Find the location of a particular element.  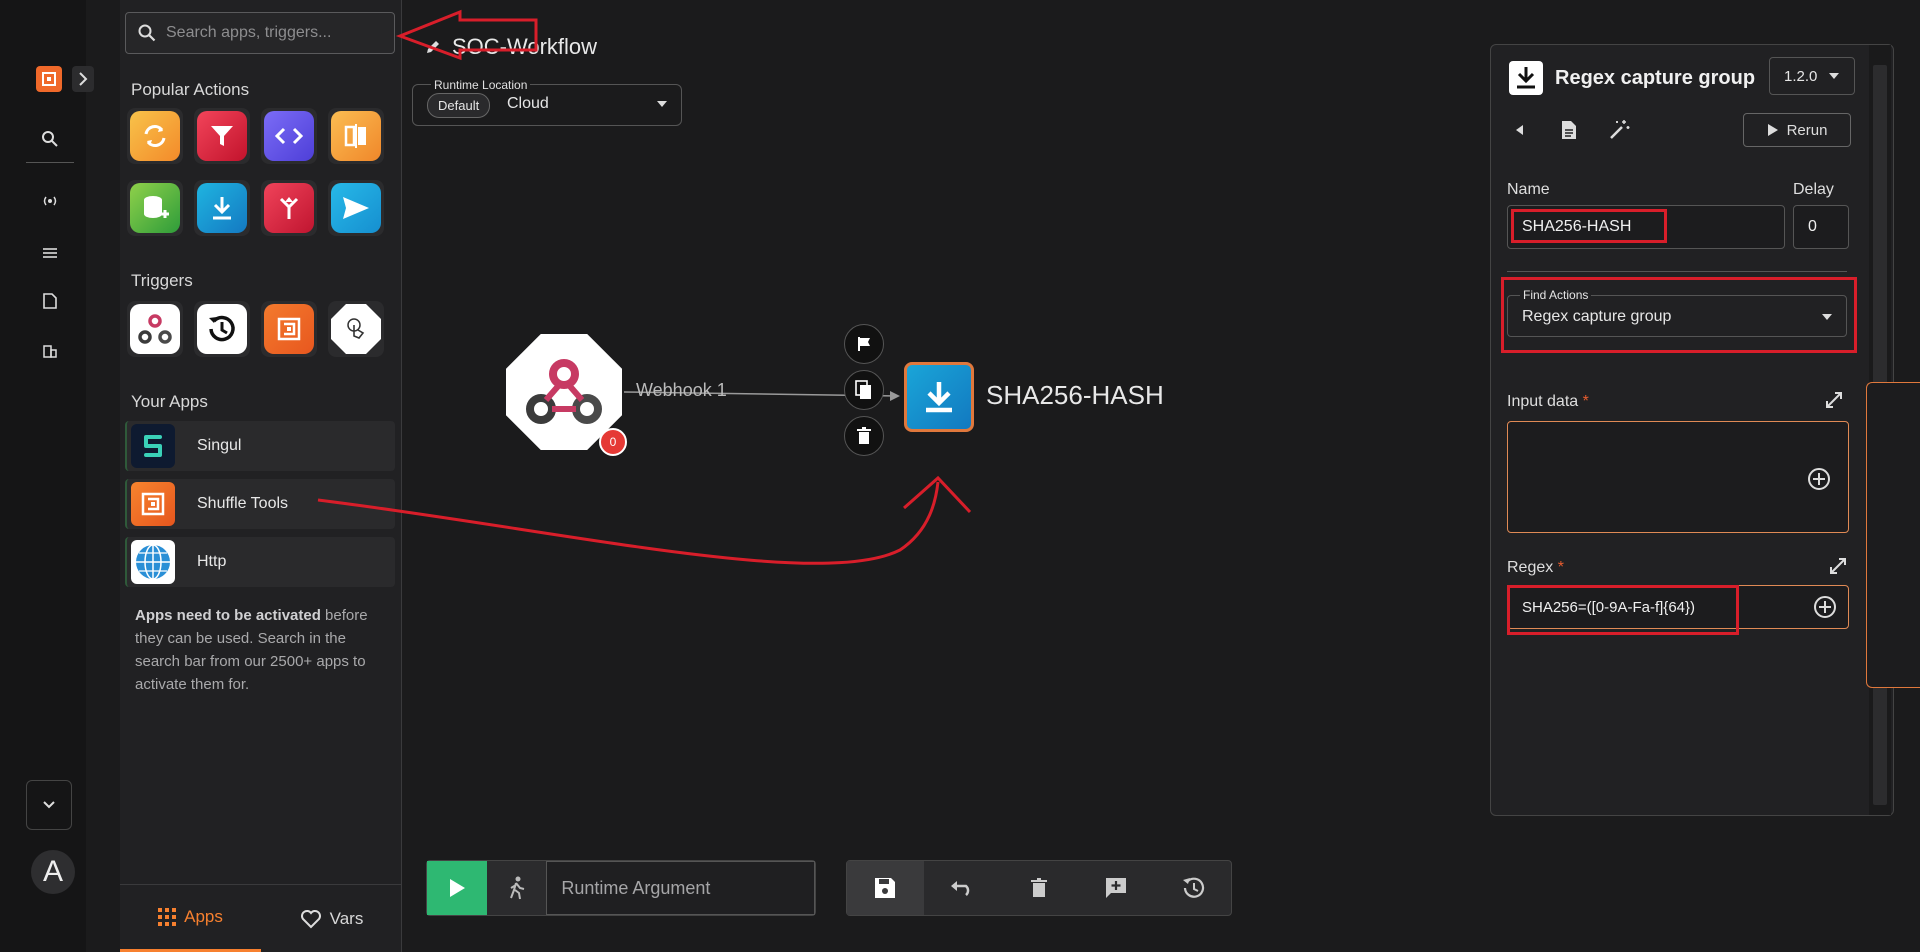

save-button is located at coordinates (885, 888).